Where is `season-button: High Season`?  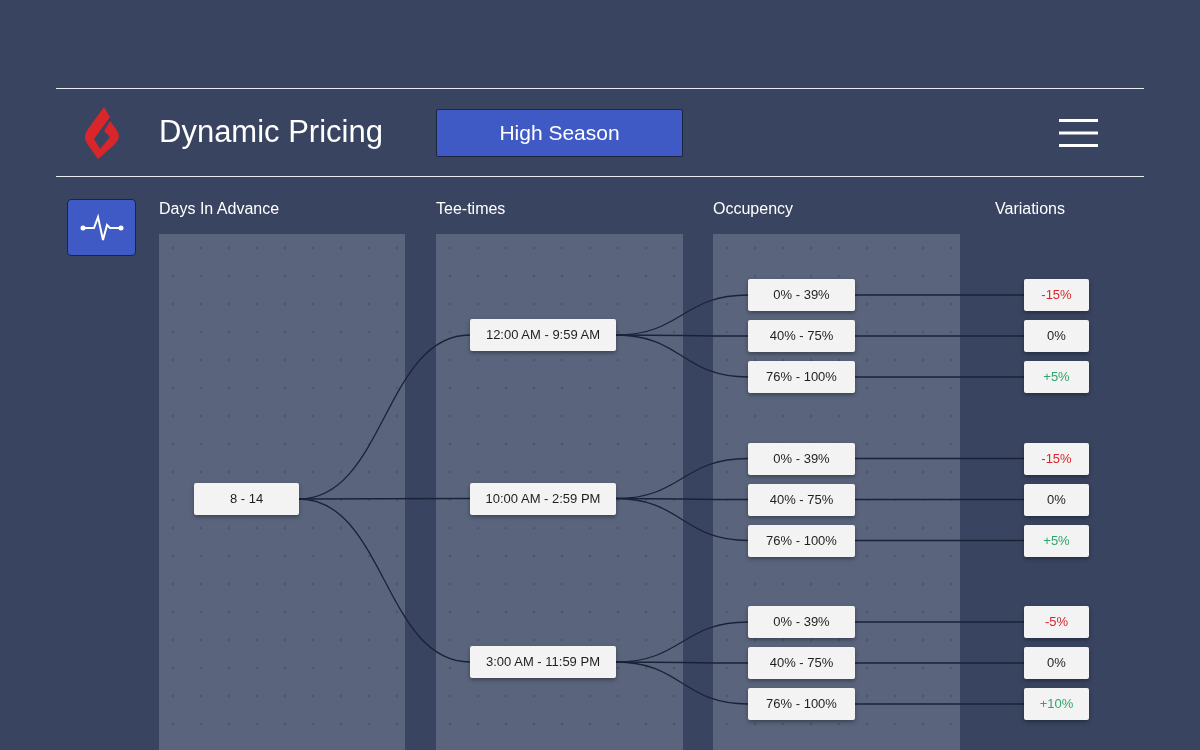
season-button: High Season is located at coordinates (559, 132).